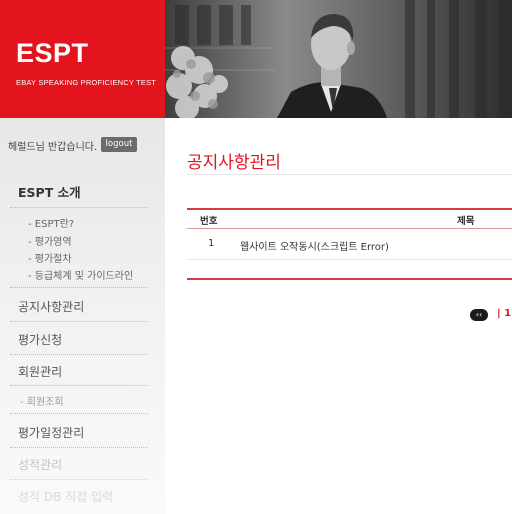 This screenshot has width=512, height=514. I want to click on sidebar-item-apply: 평가신청, so click(40, 339).